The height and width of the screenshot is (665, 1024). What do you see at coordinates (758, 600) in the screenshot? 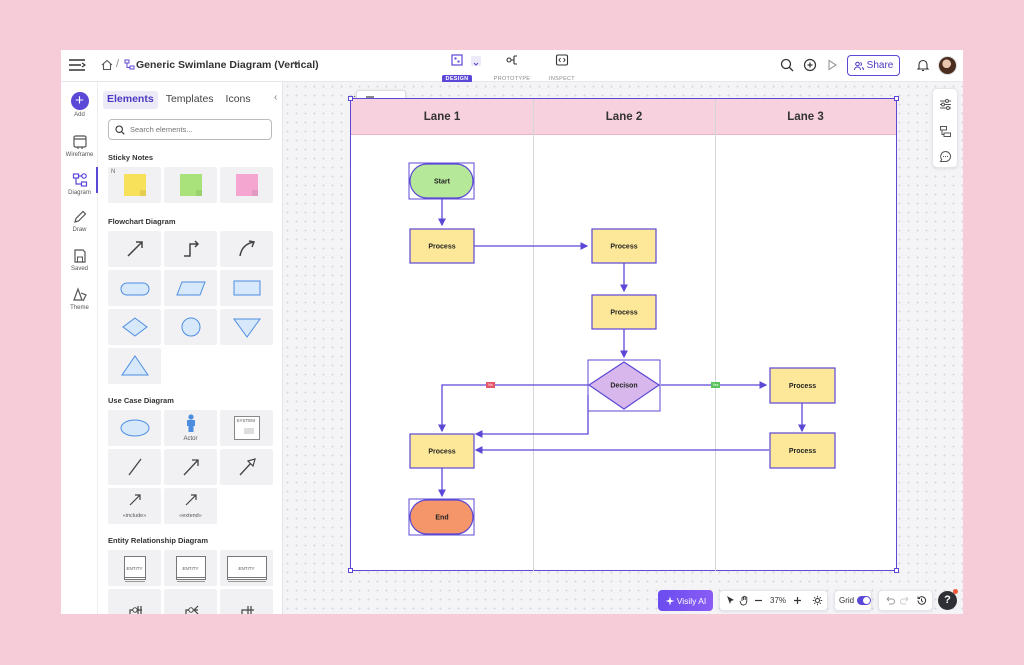
I see `zoom-out-icon` at bounding box center [758, 600].